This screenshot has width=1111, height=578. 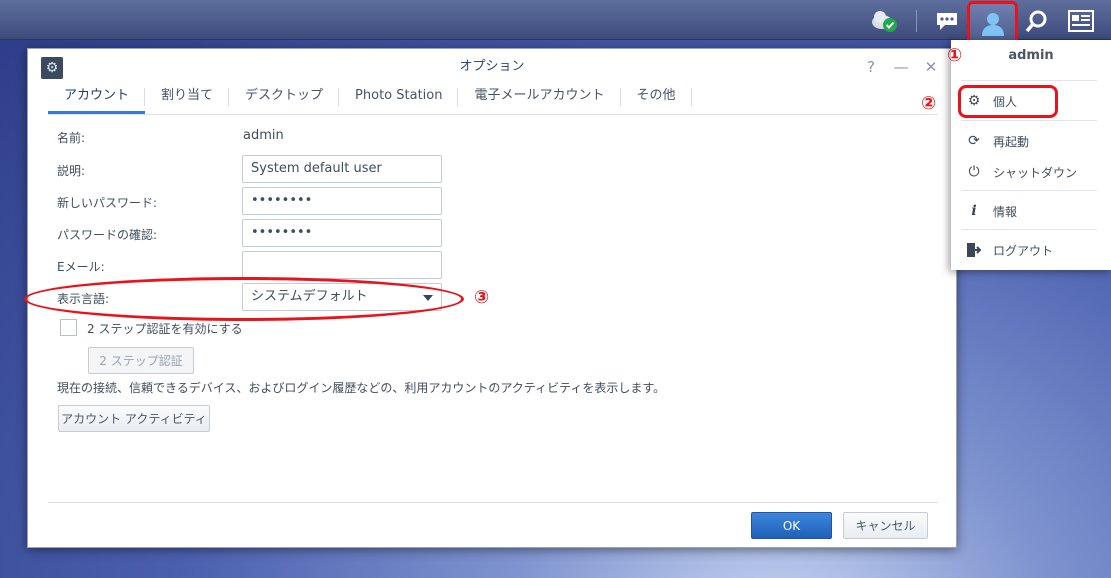 What do you see at coordinates (482, 297) in the screenshot?
I see `annotation-three: ③` at bounding box center [482, 297].